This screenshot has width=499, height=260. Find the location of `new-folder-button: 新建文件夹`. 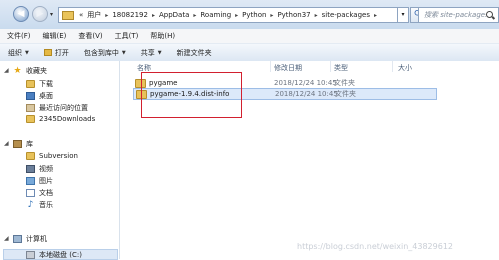

new-folder-button: 新建文件夹 is located at coordinates (194, 53).